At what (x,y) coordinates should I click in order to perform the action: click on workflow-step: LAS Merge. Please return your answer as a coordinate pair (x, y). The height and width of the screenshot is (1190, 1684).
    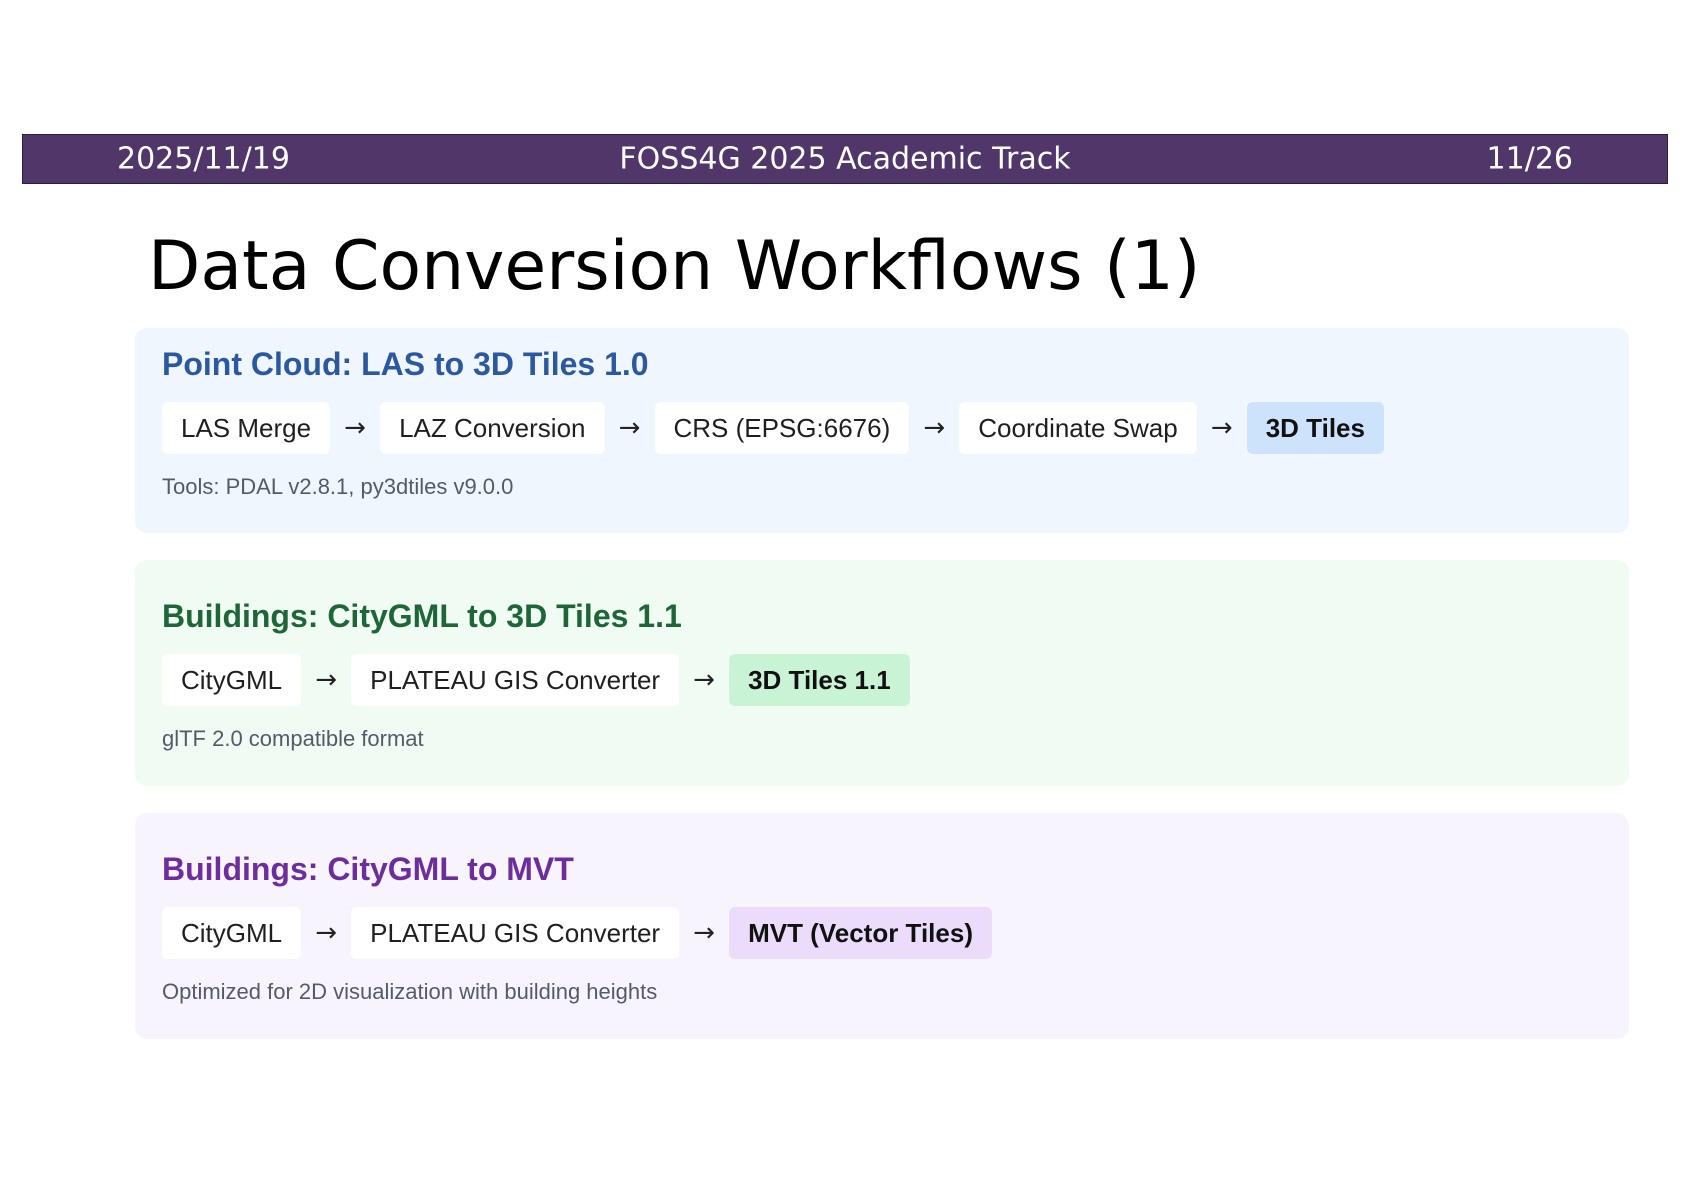
    Looking at the image, I should click on (246, 428).